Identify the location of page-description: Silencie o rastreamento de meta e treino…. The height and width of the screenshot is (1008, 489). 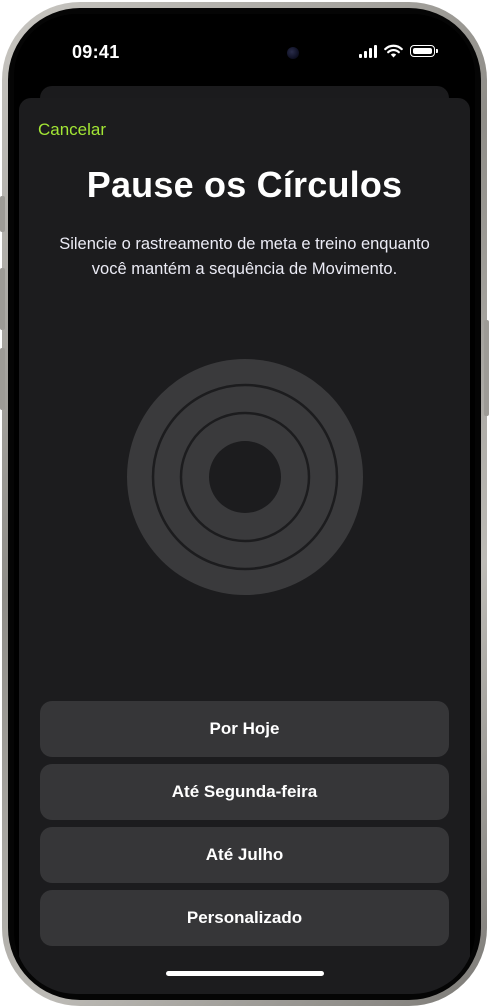
(244, 256).